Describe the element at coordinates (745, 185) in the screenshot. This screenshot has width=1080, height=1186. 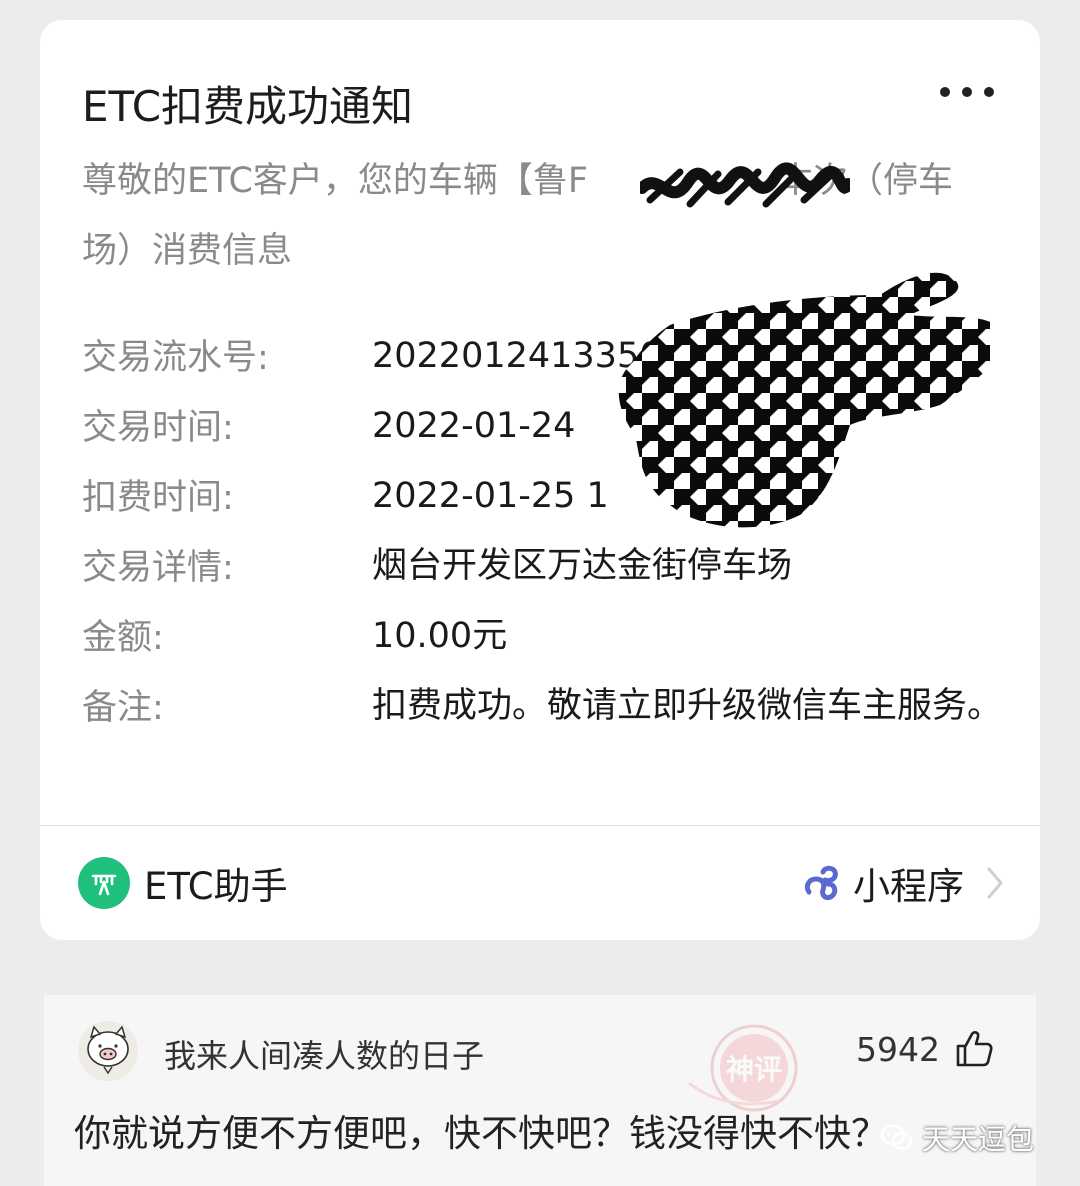
I see `redaction-scribble` at that location.